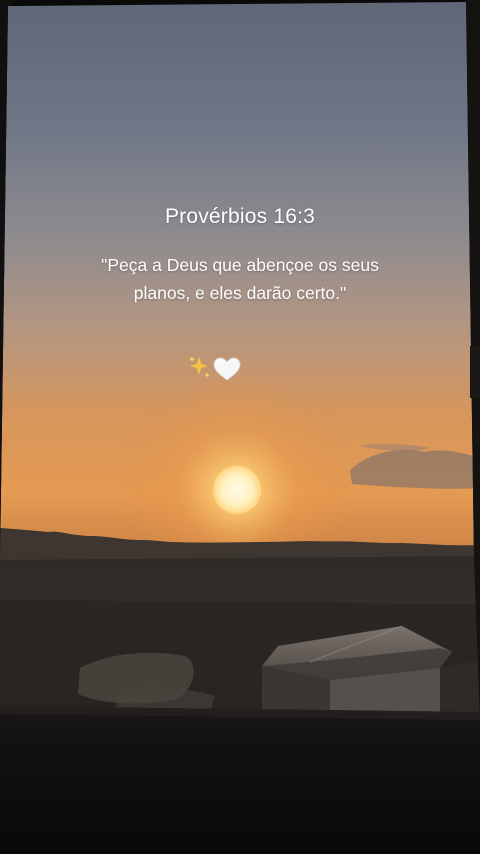  I want to click on window-latch, so click(475, 372).